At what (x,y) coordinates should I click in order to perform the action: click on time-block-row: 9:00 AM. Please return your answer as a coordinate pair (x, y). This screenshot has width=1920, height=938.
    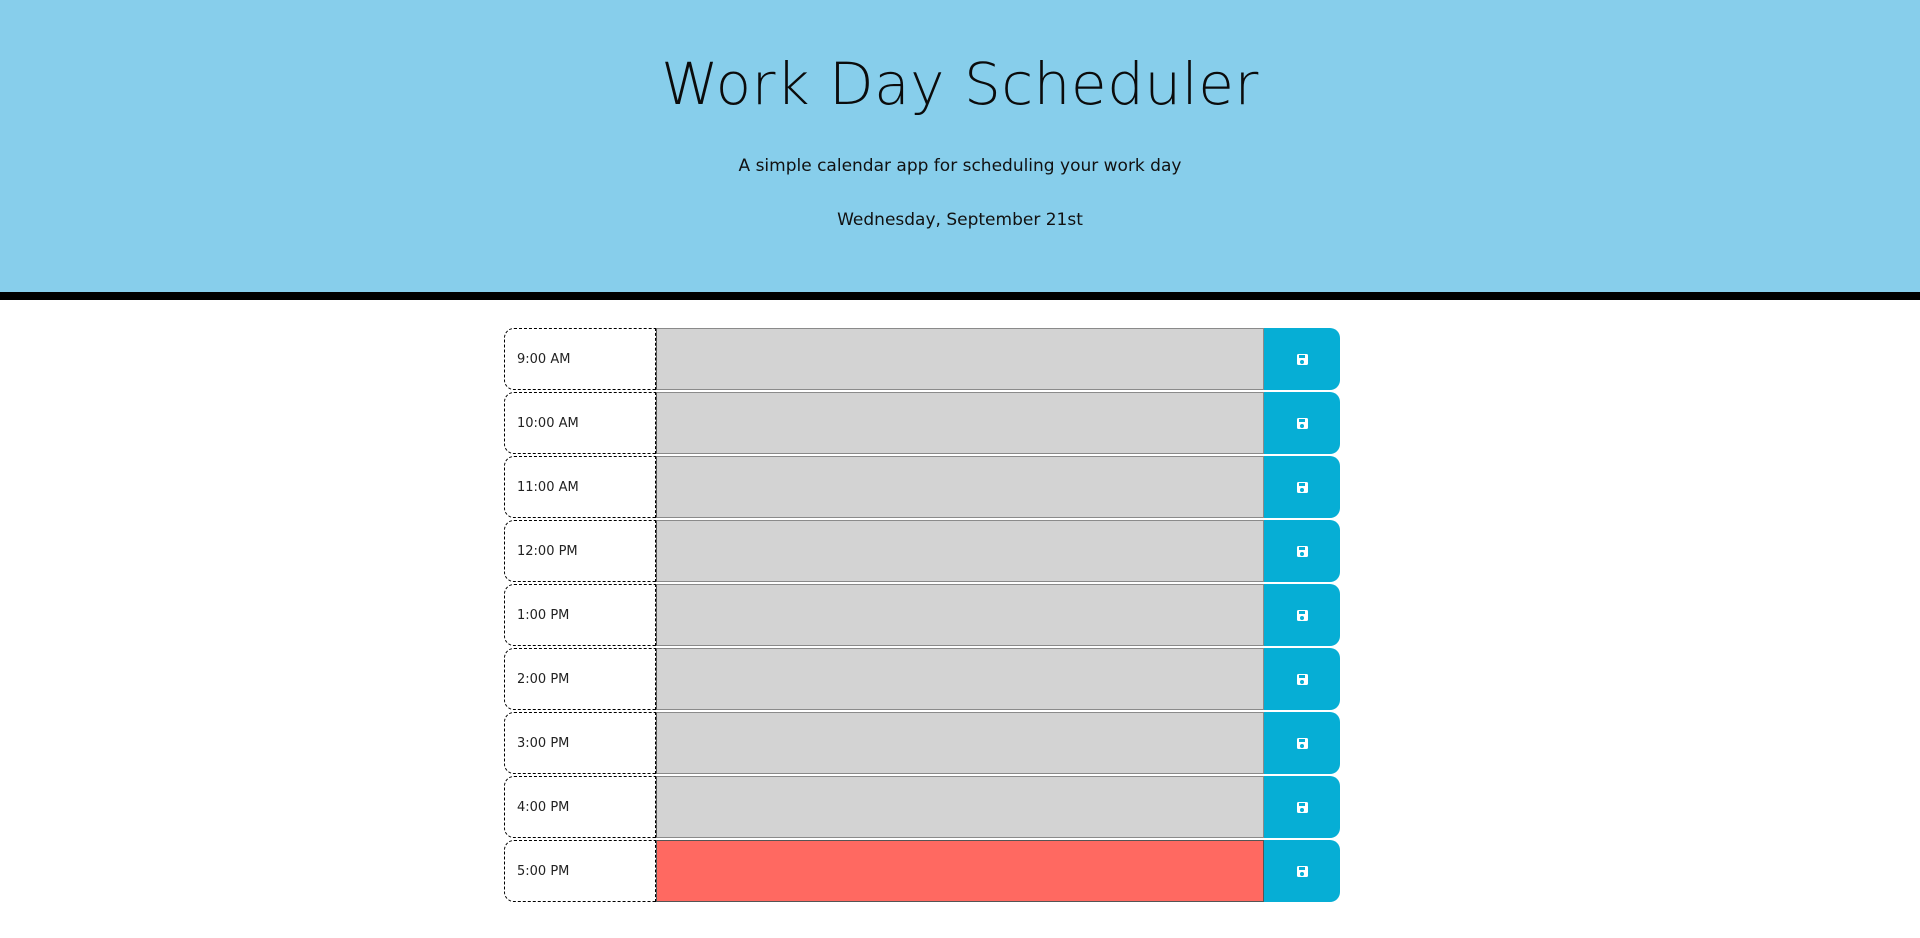
    Looking at the image, I should click on (922, 359).